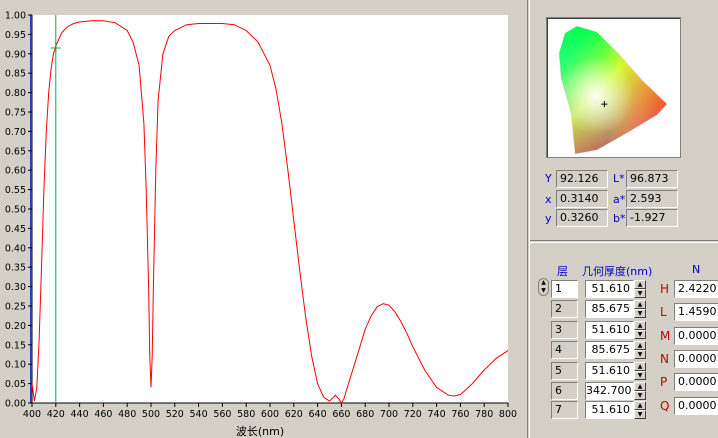 The height and width of the screenshot is (438, 718). Describe the element at coordinates (609, 309) in the screenshot. I see `thickness-input-2: 85.675` at that location.